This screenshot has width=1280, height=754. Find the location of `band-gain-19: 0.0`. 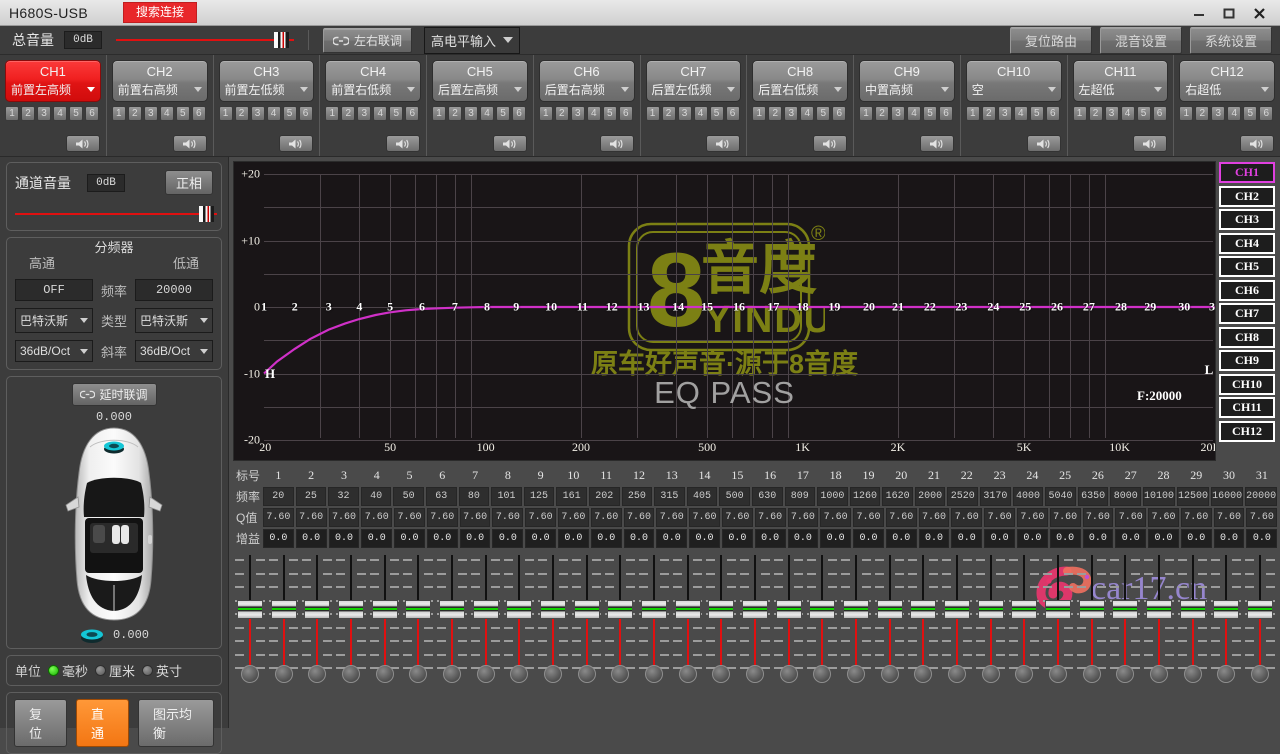

band-gain-19: 0.0 is located at coordinates (868, 538).